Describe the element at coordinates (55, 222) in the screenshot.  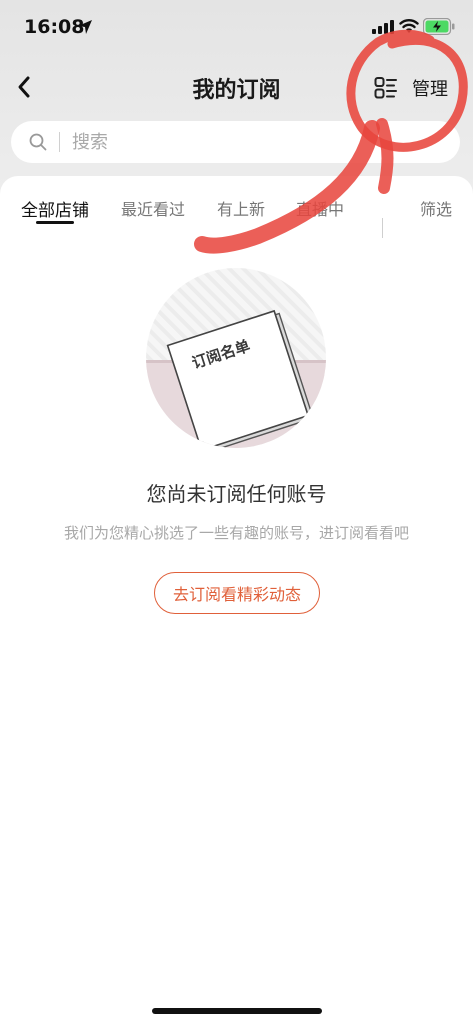
I see `active-tab-indicator` at that location.